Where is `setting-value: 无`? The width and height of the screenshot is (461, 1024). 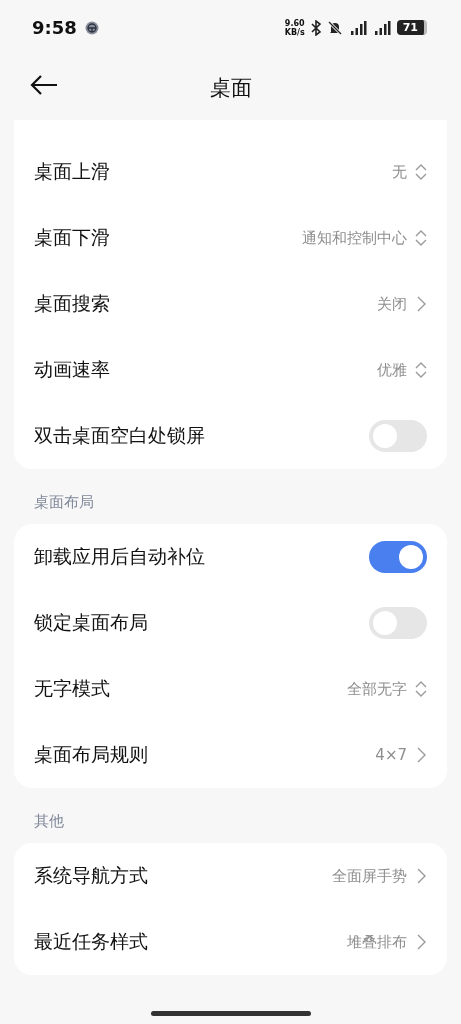 setting-value: 无 is located at coordinates (399, 172).